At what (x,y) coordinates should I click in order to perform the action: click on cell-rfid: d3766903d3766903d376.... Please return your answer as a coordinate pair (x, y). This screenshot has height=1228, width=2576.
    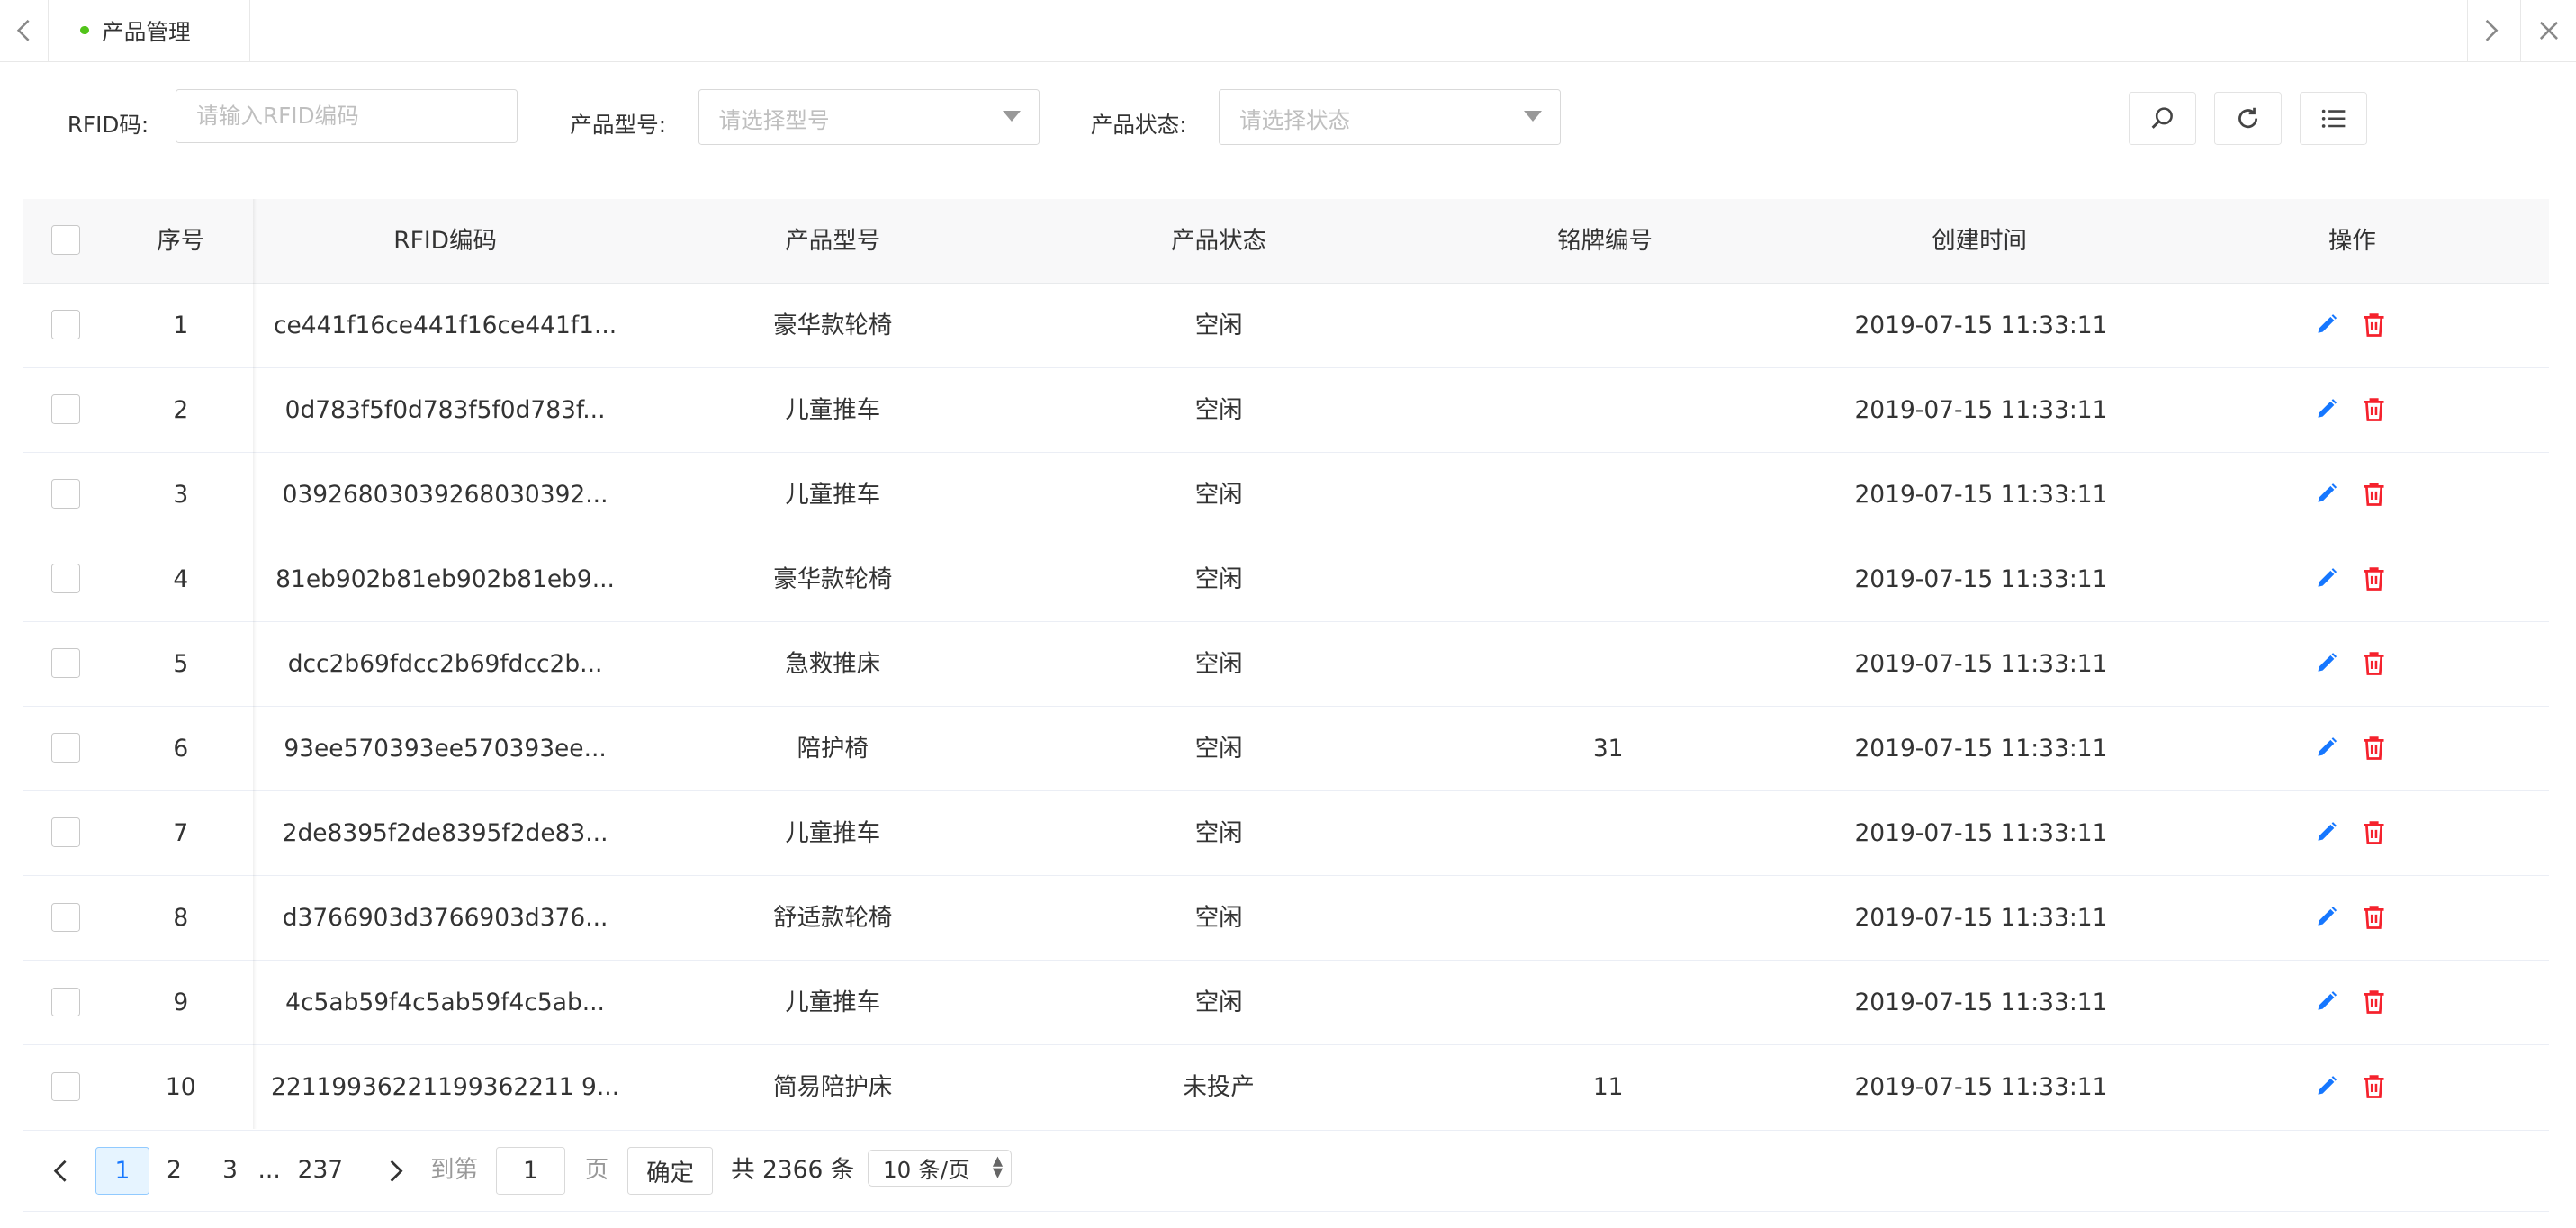
    Looking at the image, I should click on (445, 918).